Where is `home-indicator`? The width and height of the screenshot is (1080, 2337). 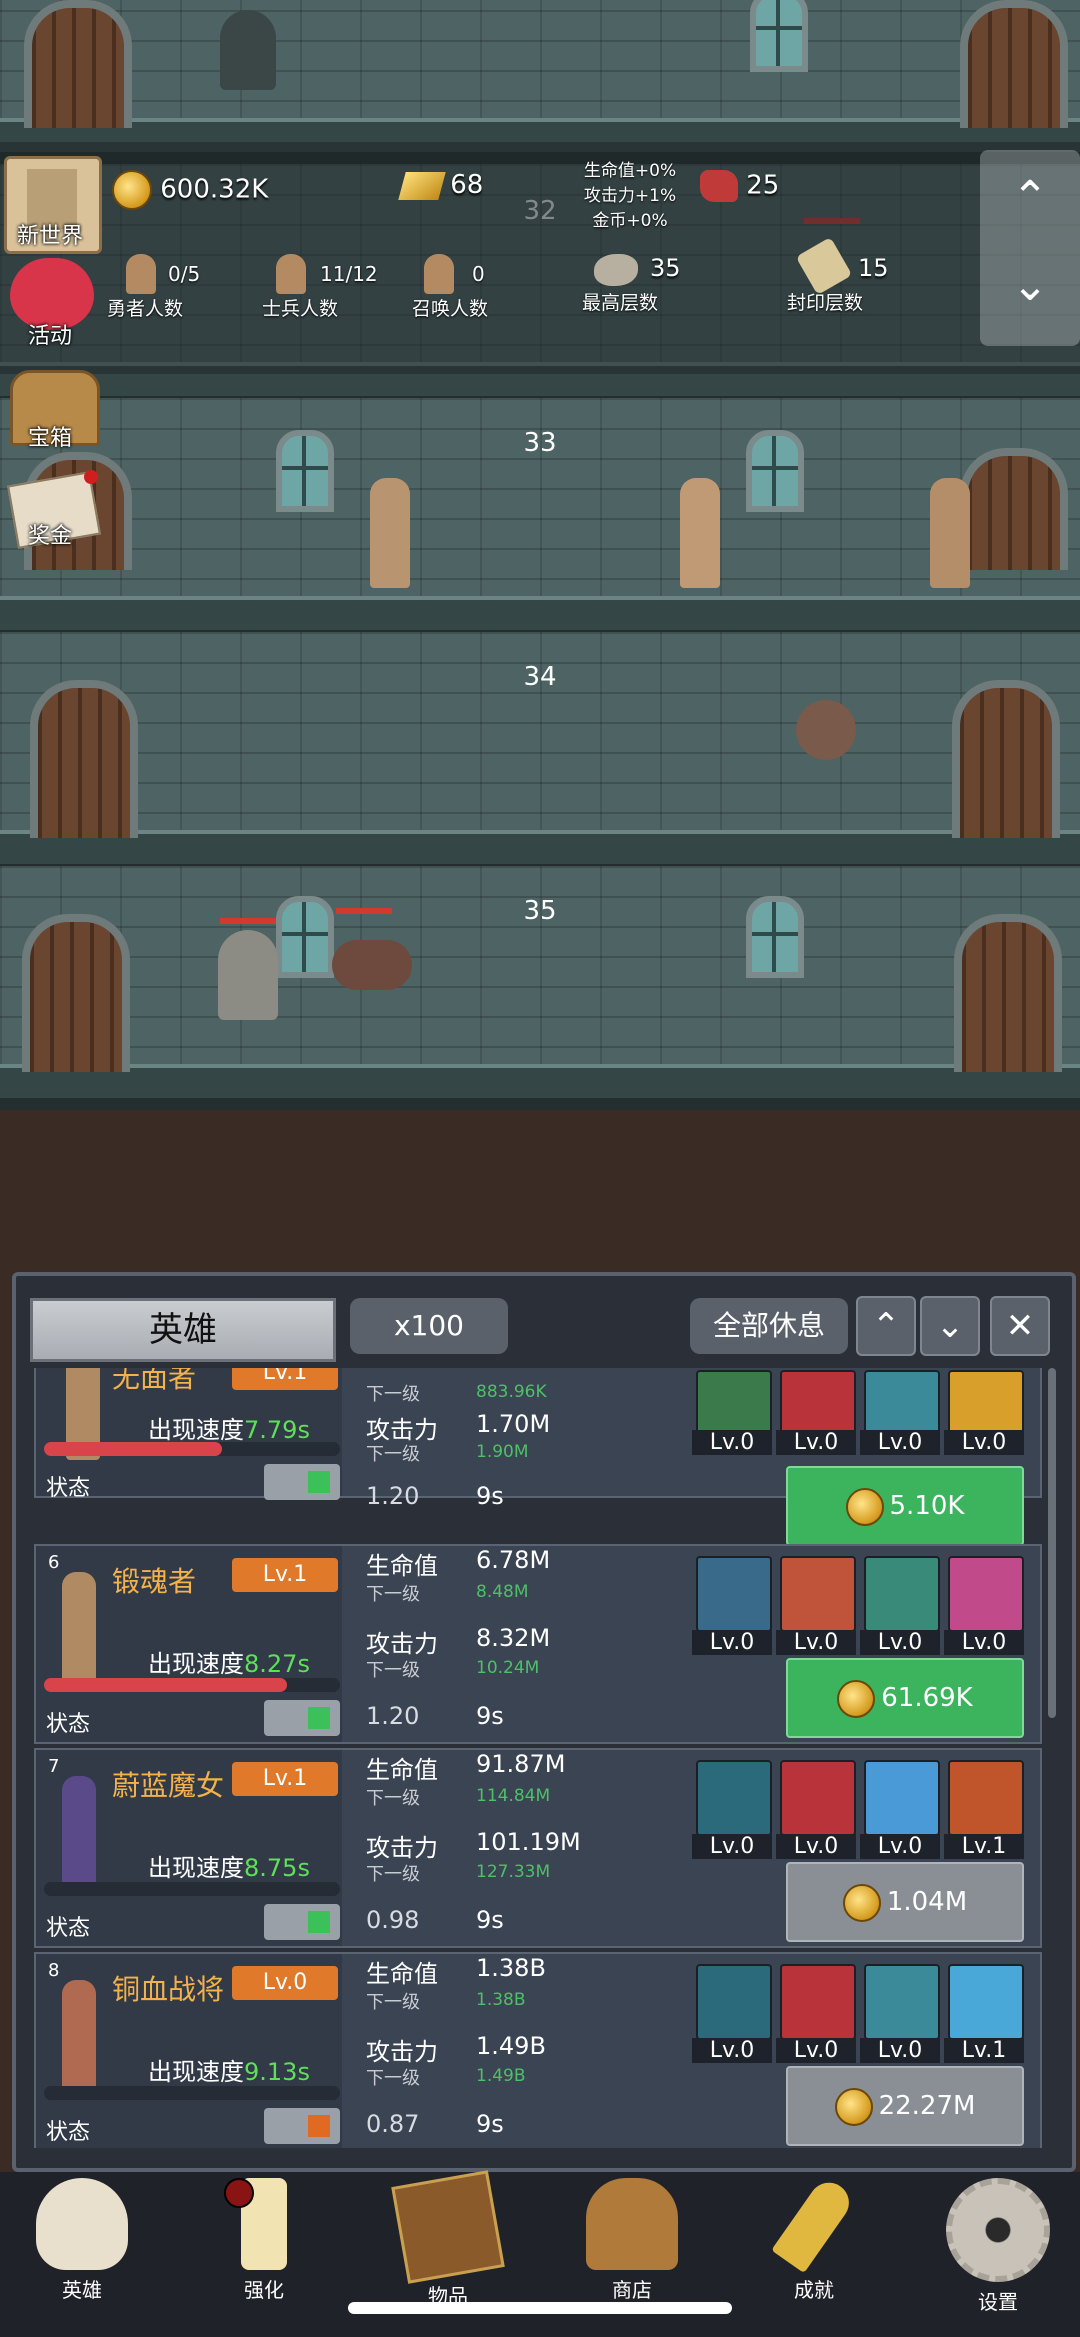 home-indicator is located at coordinates (540, 2308).